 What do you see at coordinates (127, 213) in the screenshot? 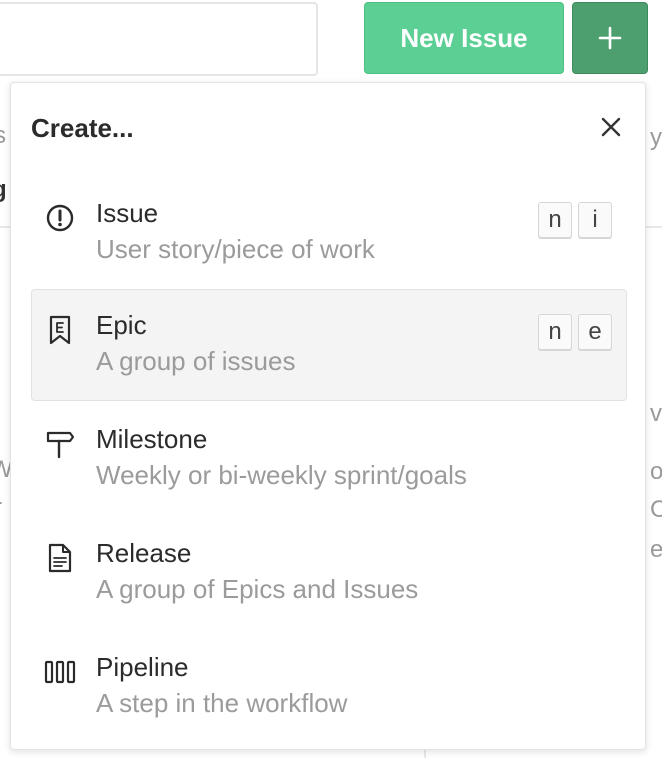
I see `menu-item-title: Issue` at bounding box center [127, 213].